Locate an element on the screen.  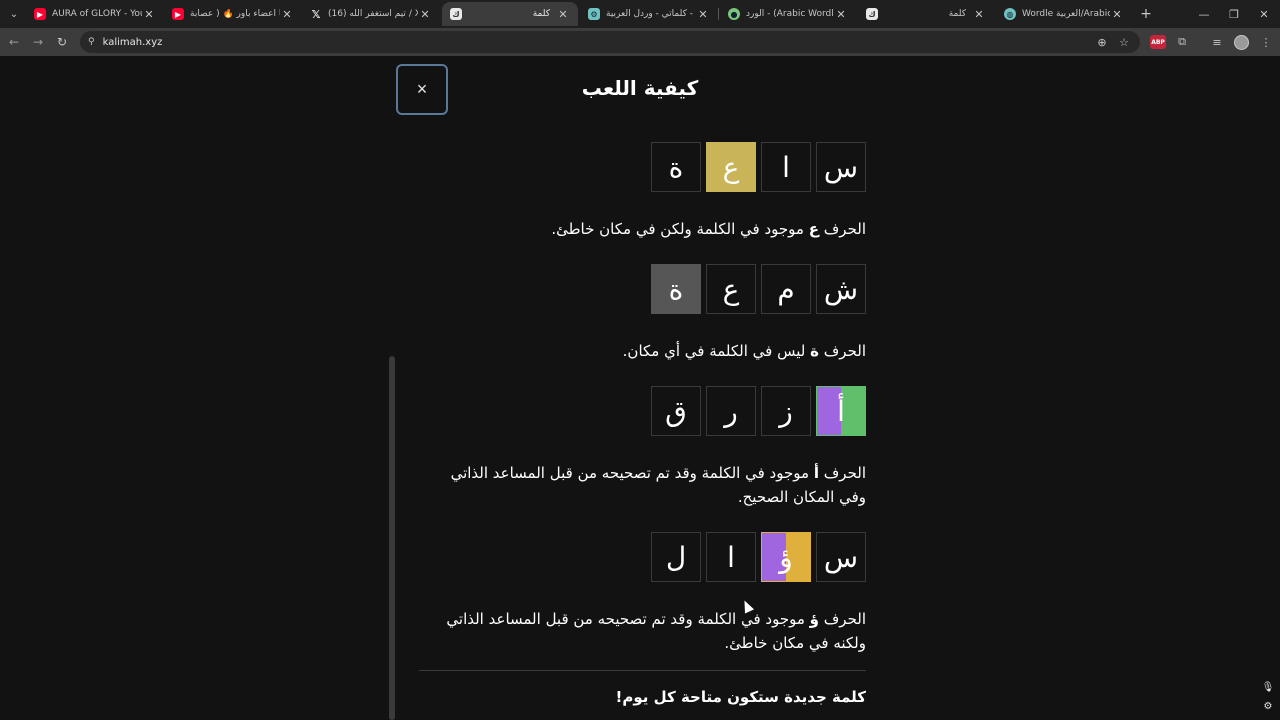
x-icon: 𝕏 is located at coordinates (316, 14).